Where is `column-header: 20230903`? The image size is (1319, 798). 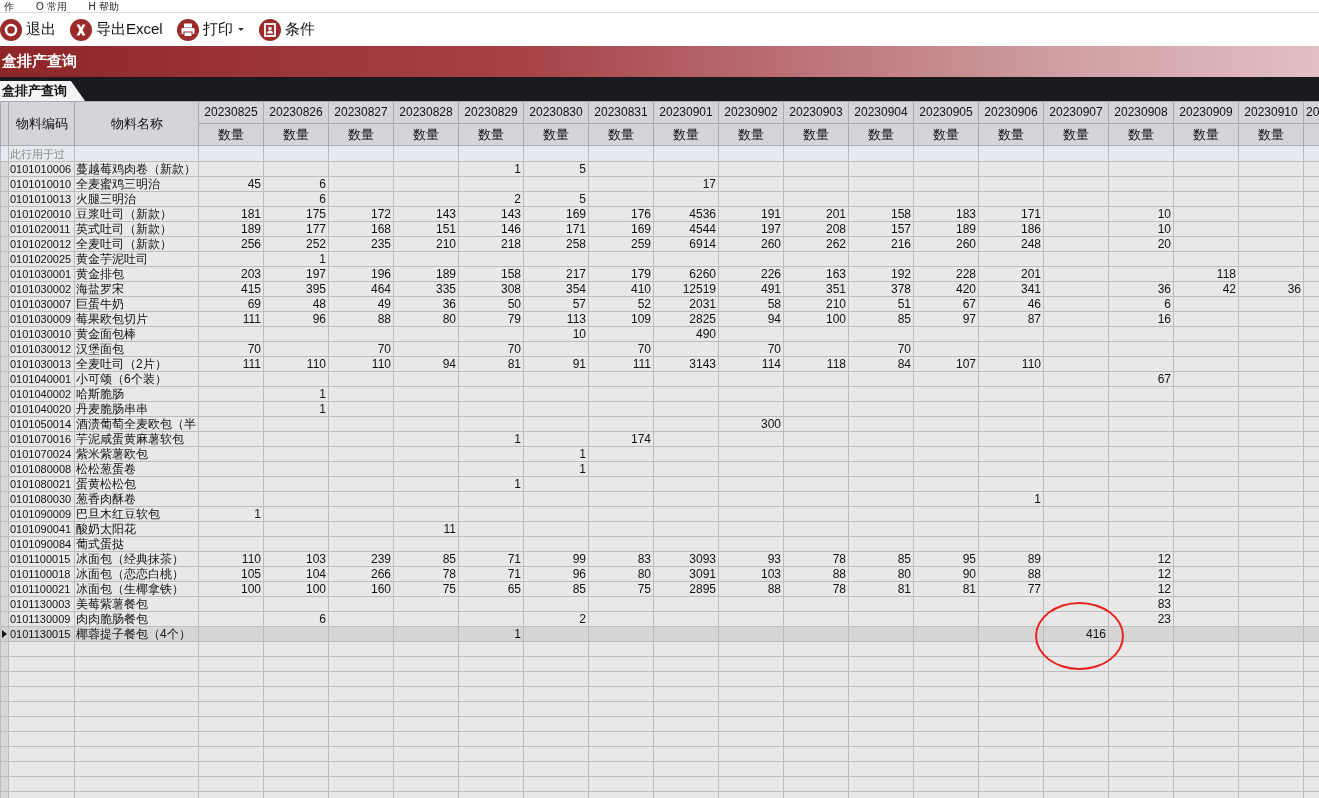 column-header: 20230903 is located at coordinates (816, 112).